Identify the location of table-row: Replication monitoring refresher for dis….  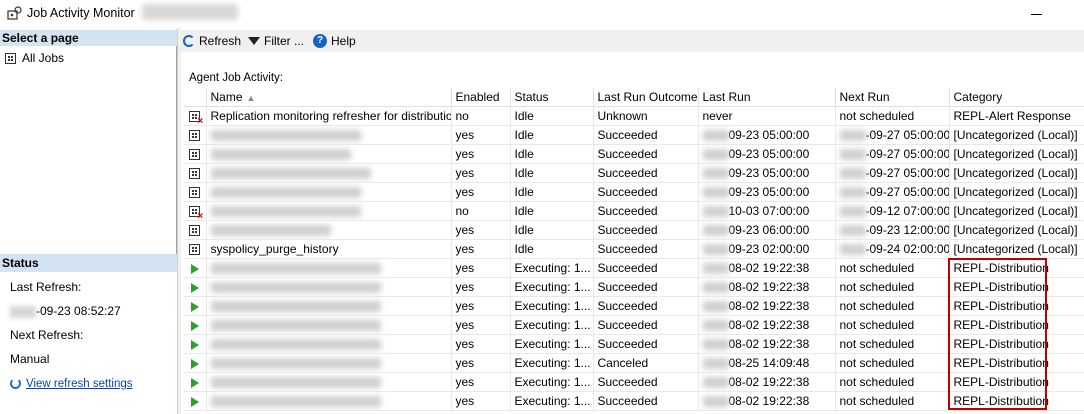
(634, 116).